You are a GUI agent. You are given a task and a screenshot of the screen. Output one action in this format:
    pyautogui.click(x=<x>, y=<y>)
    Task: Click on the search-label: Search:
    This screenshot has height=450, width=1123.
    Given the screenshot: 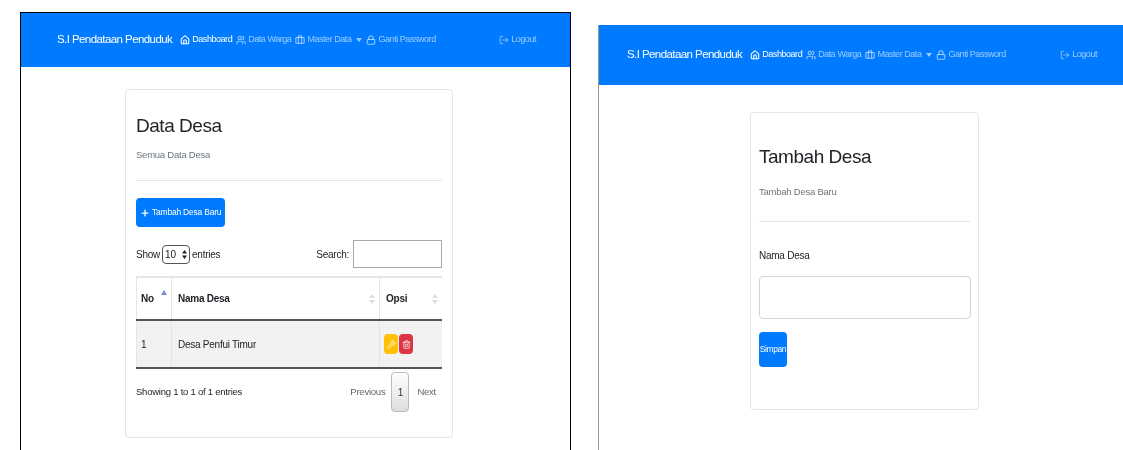 What is the action you would take?
    pyautogui.click(x=332, y=254)
    